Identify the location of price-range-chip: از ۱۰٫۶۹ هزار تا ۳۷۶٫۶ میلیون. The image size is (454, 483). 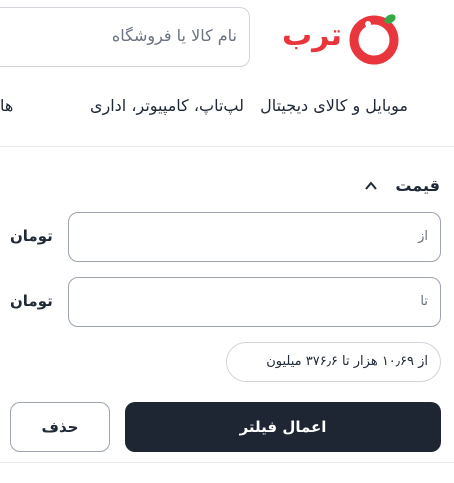
(333, 362).